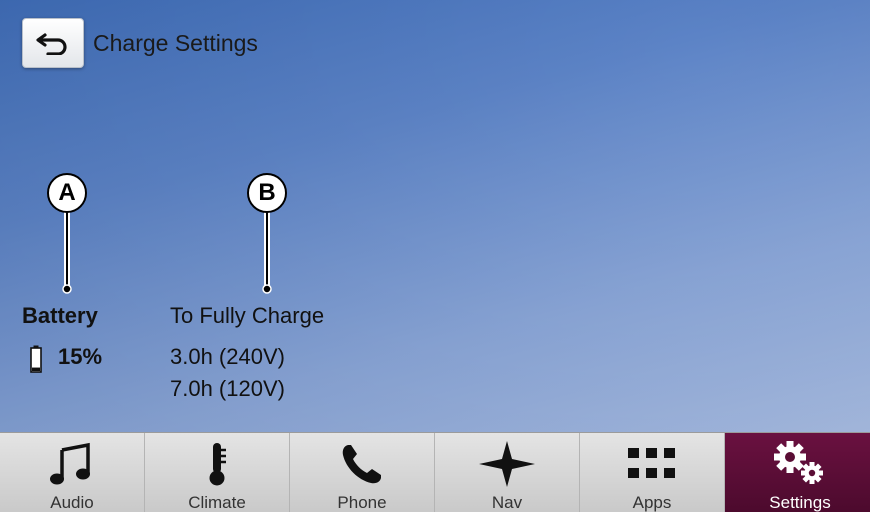 Image resolution: width=874 pixels, height=516 pixels. Describe the element at coordinates (227, 388) in the screenshot. I see `charge-time-120v: 7.0h (120V)` at that location.